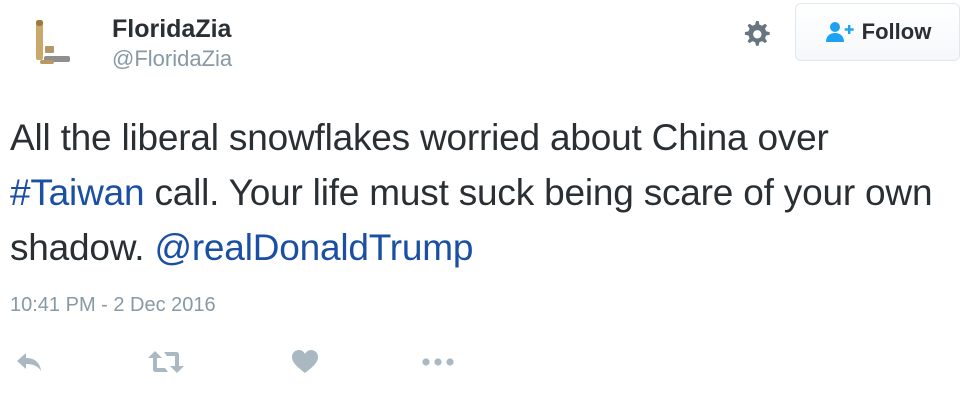  Describe the element at coordinates (839, 32) in the screenshot. I see `follow-user-icon` at that location.